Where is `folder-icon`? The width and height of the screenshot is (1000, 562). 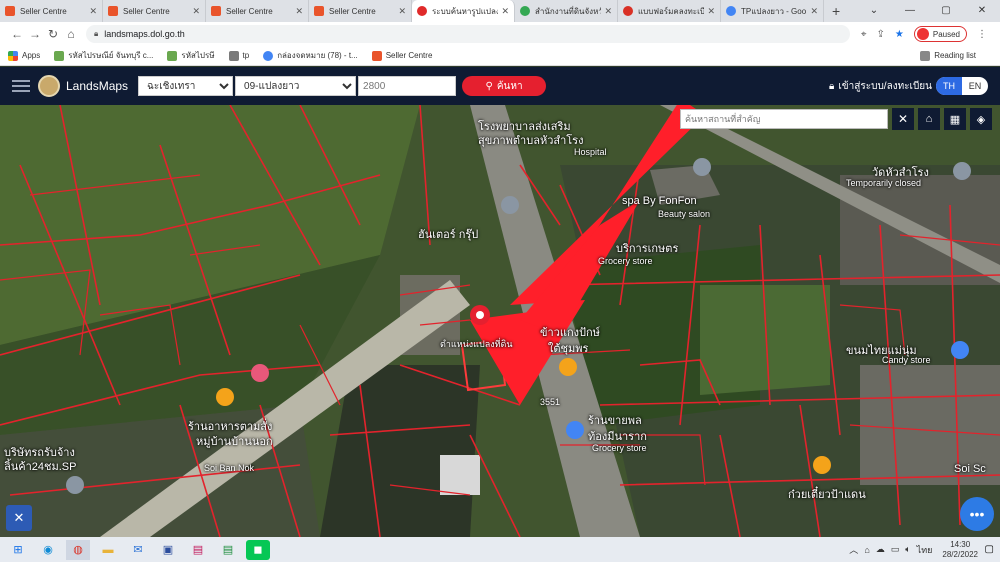 folder-icon is located at coordinates (233, 55).